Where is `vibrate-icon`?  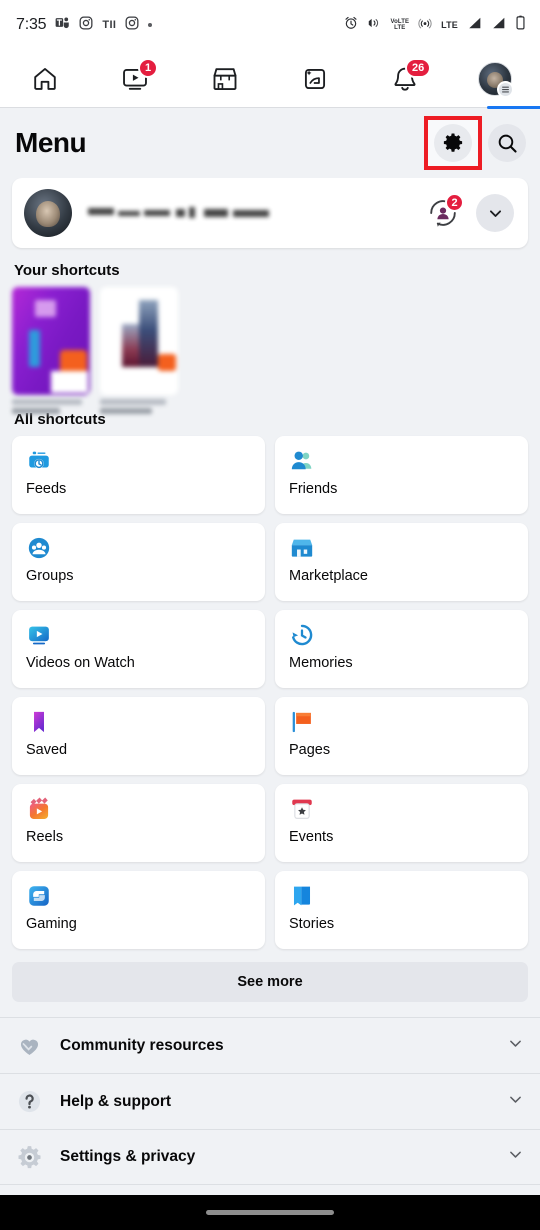
vibrate-icon is located at coordinates (374, 25).